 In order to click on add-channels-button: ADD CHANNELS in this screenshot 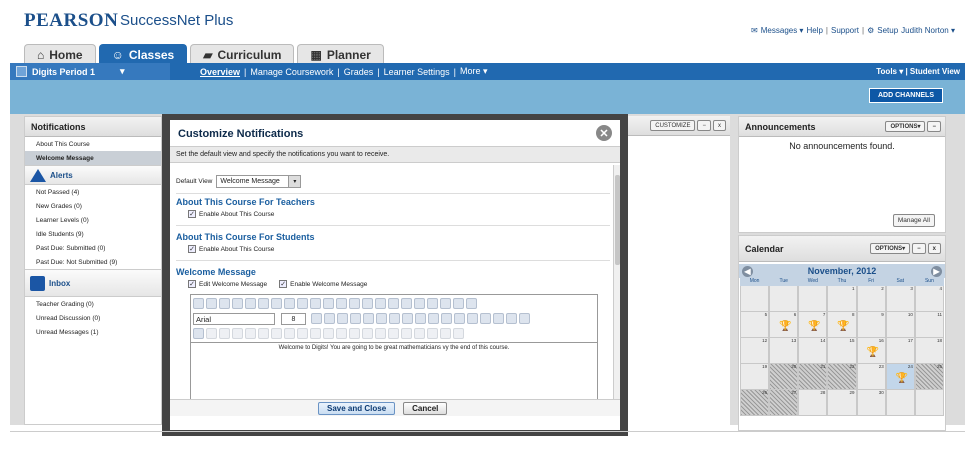, I will do `click(906, 95)`.